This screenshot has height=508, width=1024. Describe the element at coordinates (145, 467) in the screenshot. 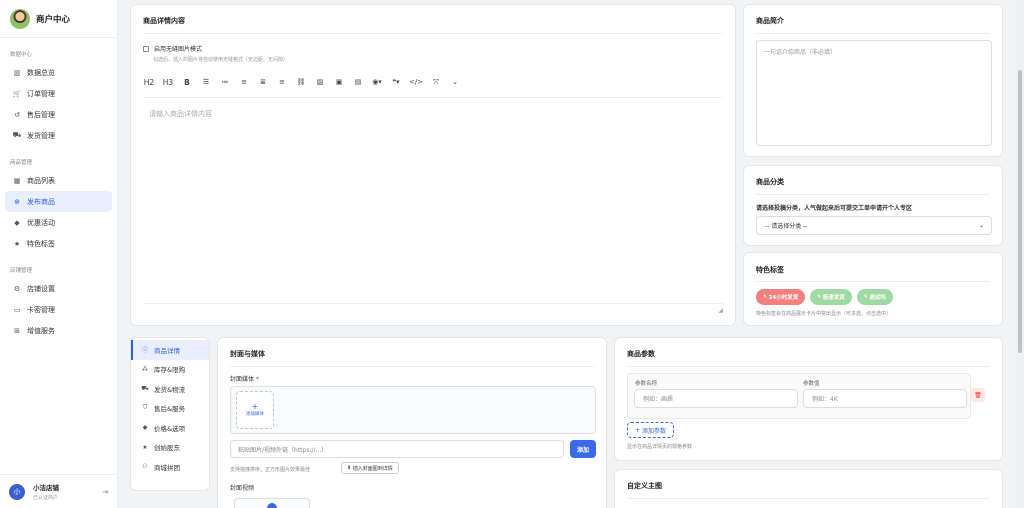

I see `users-icon: ⚇` at that location.